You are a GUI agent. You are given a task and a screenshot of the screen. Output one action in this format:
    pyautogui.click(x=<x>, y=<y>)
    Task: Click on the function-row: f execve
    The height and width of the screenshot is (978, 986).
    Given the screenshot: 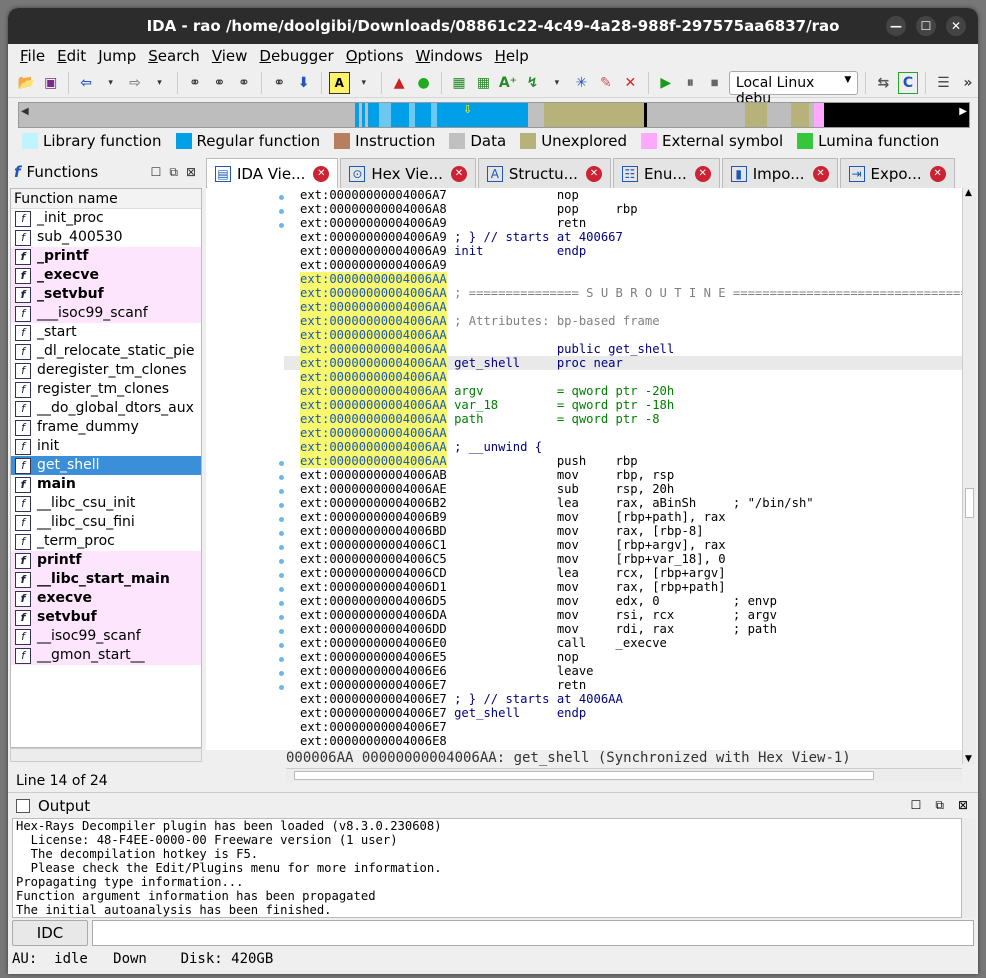 What is the action you would take?
    pyautogui.click(x=106, y=598)
    